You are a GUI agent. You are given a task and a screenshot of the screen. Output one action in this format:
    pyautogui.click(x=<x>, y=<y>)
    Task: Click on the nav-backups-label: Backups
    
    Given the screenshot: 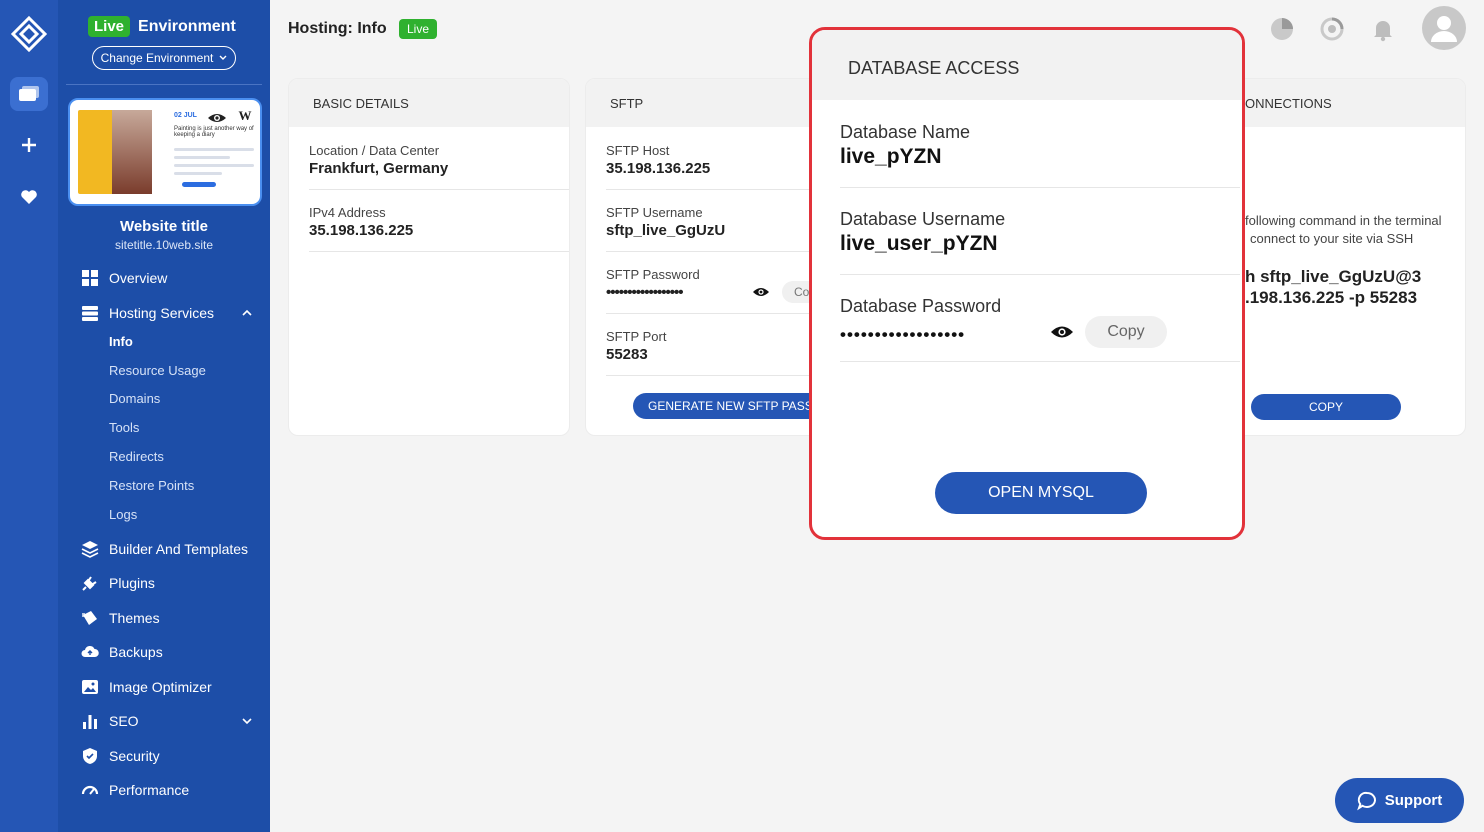 What is the action you would take?
    pyautogui.click(x=136, y=652)
    